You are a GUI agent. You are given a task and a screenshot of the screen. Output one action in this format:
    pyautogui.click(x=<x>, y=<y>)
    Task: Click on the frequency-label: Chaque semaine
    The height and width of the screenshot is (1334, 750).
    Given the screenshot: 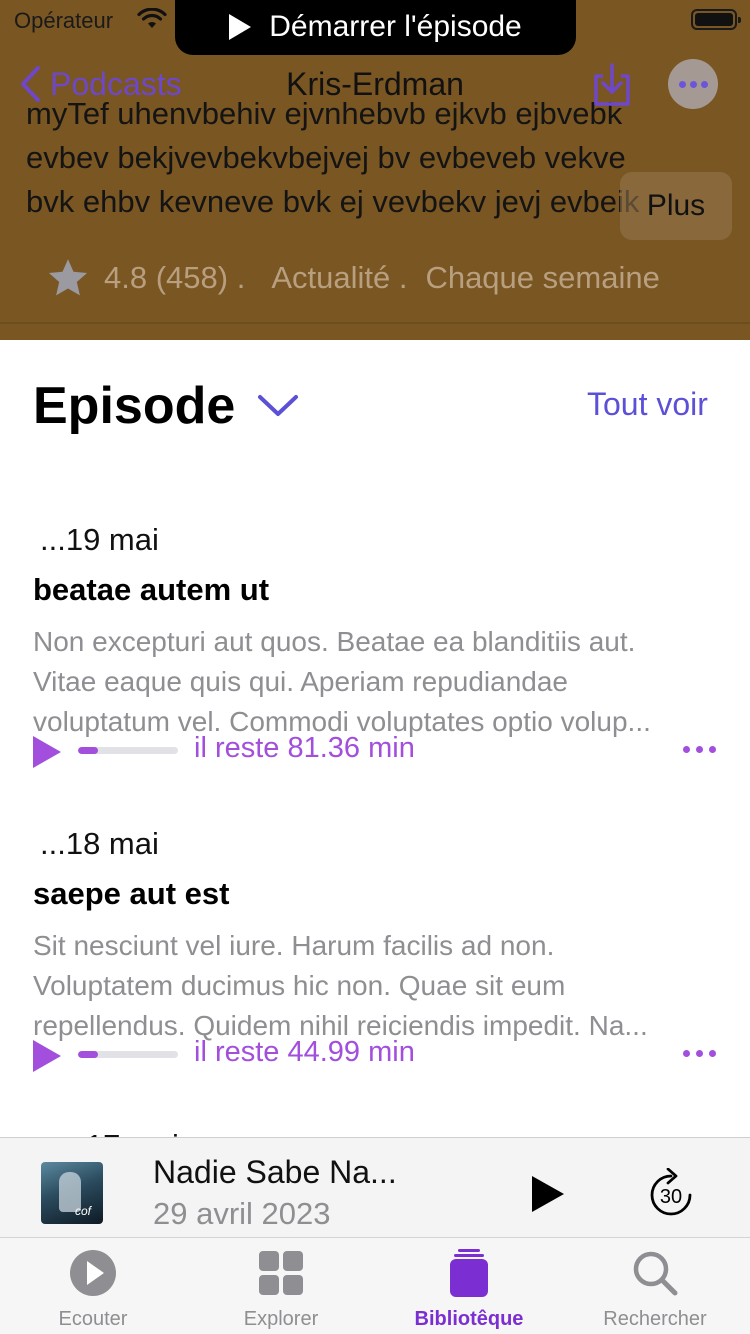 What is the action you would take?
    pyautogui.click(x=542, y=277)
    